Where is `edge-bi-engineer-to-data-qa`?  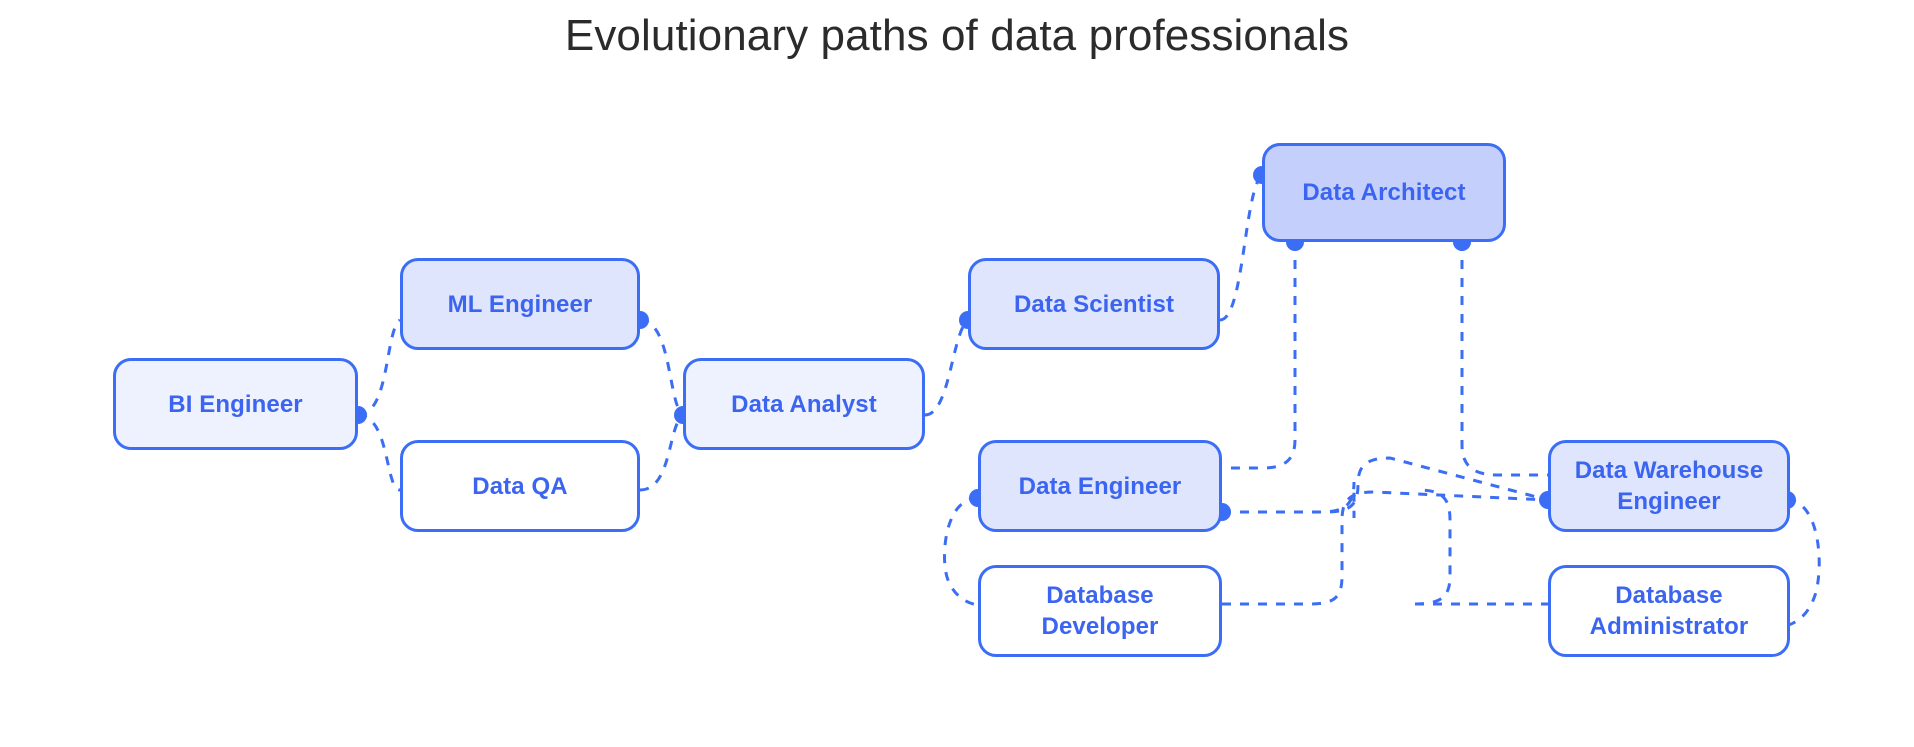 edge-bi-engineer-to-data-qa is located at coordinates (379, 452).